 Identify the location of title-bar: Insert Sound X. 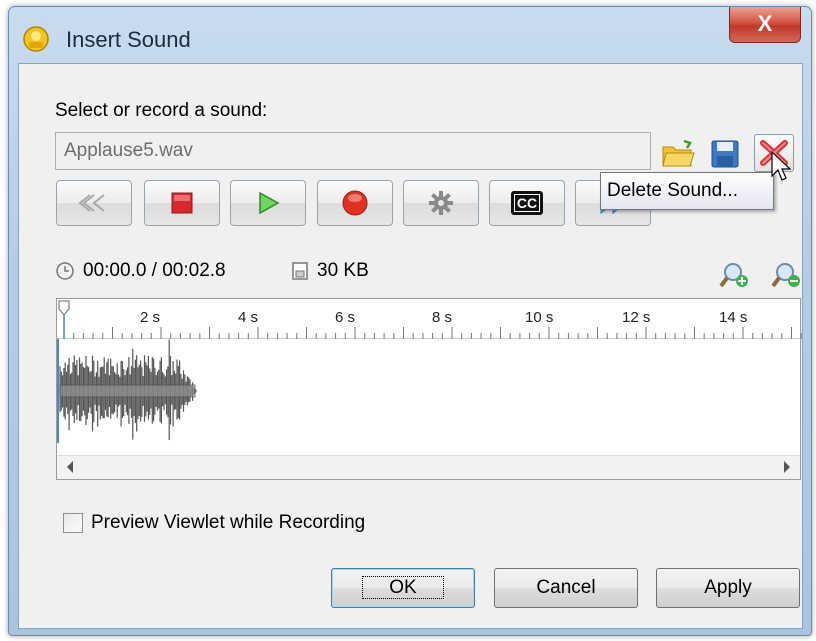
(410, 35).